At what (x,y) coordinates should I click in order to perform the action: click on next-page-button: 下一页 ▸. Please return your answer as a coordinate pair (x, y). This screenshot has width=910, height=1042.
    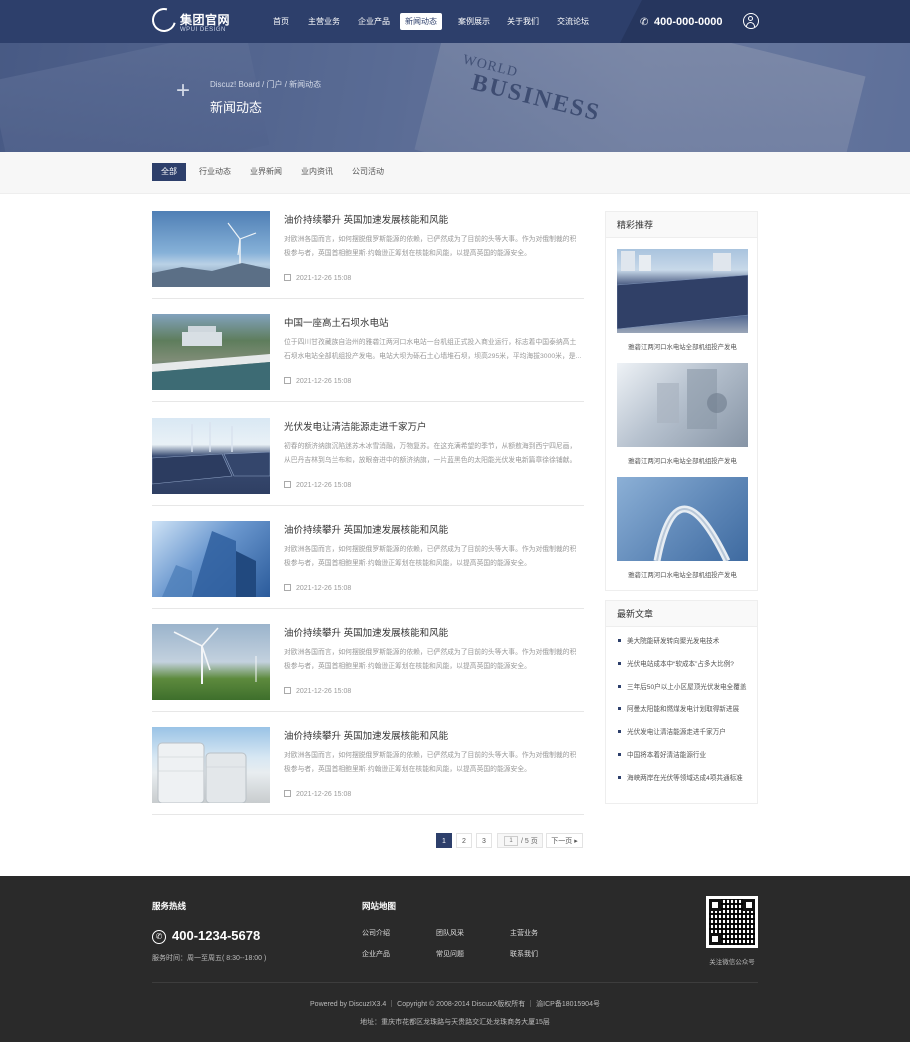
    Looking at the image, I should click on (564, 840).